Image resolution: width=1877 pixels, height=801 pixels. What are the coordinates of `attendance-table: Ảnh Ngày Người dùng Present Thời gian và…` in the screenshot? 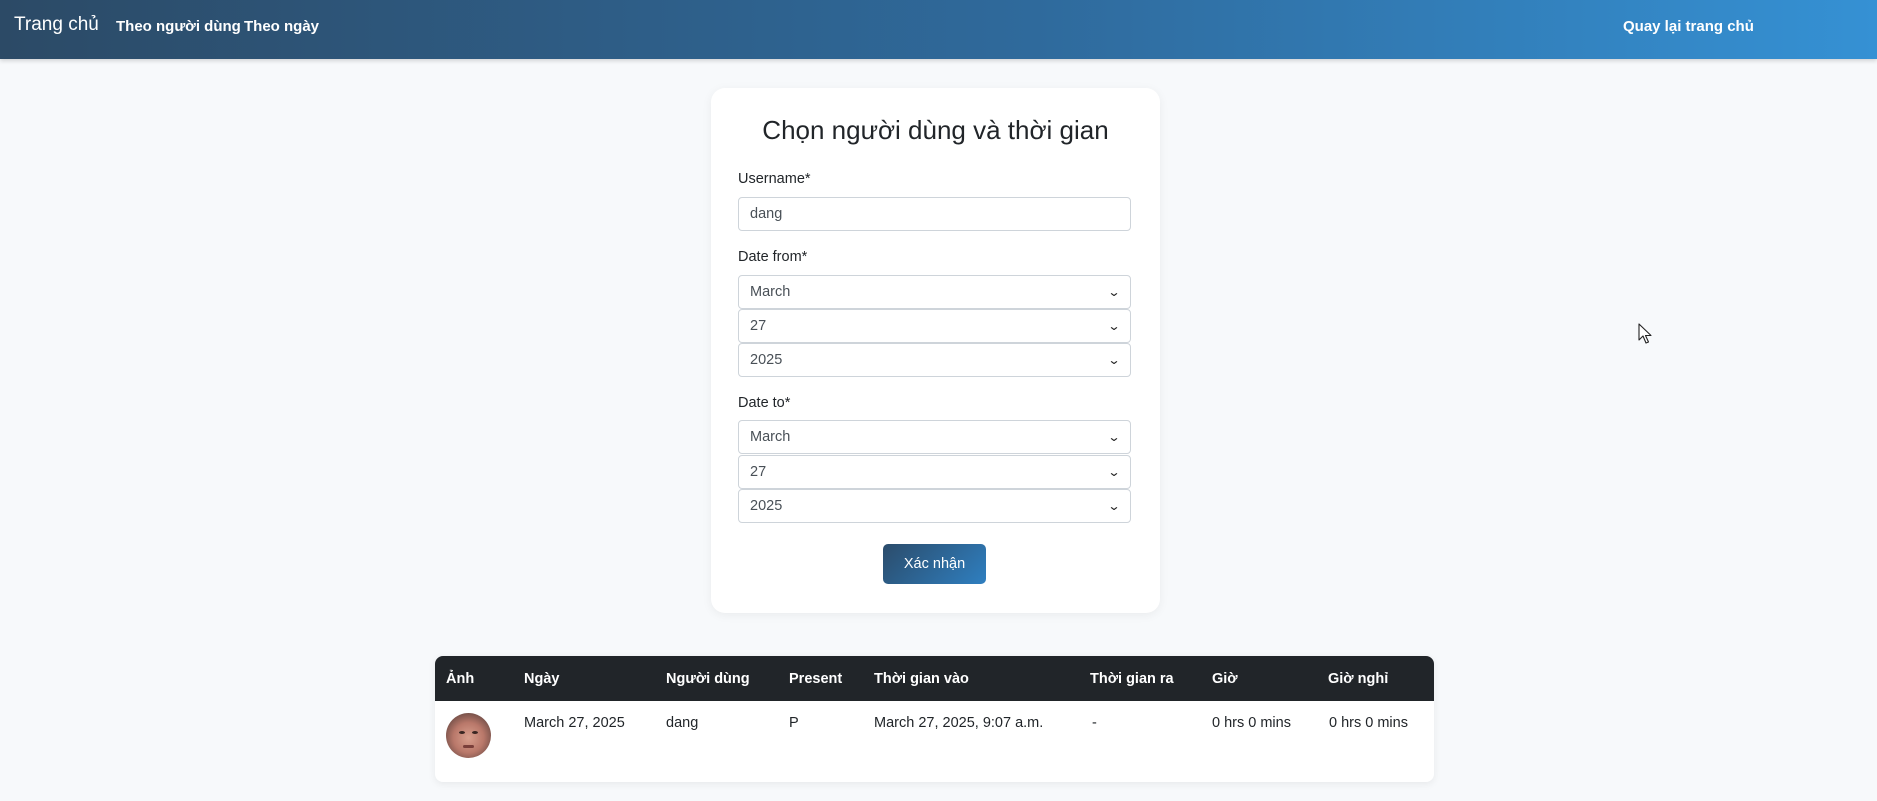 It's located at (934, 719).